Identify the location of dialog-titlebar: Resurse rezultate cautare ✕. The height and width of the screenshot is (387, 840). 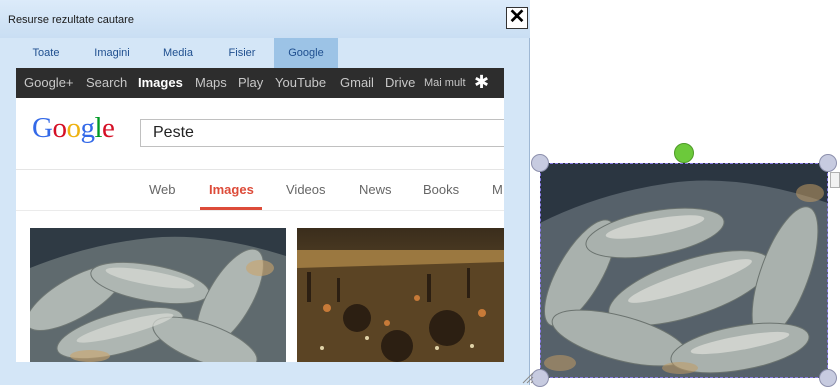
(265, 19).